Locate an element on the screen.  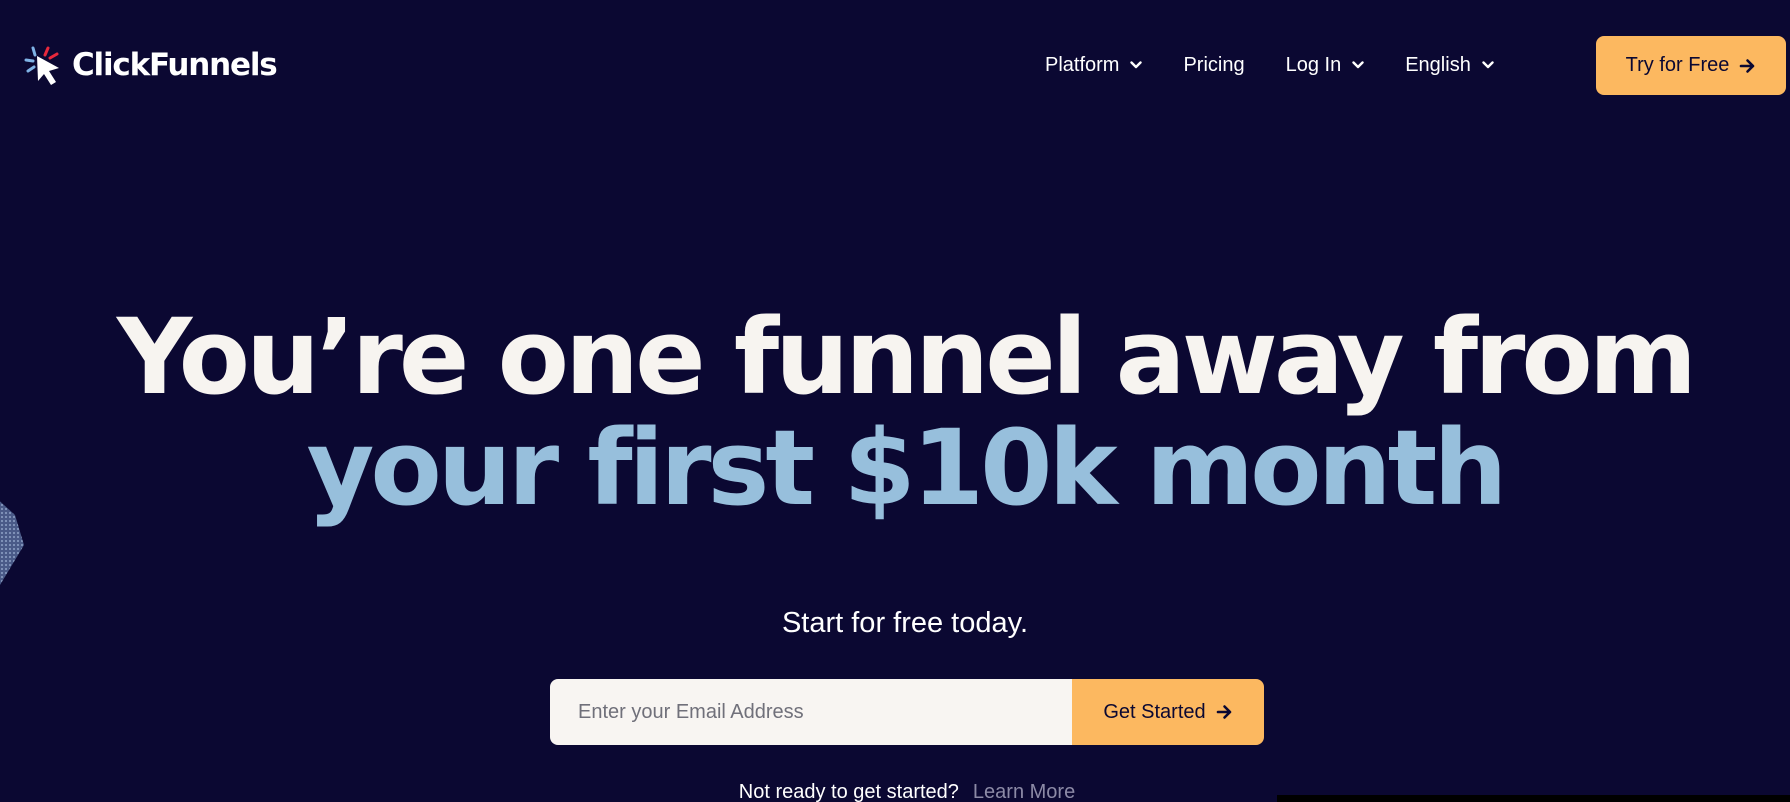
brand-name: ClickFunnels is located at coordinates (175, 65).